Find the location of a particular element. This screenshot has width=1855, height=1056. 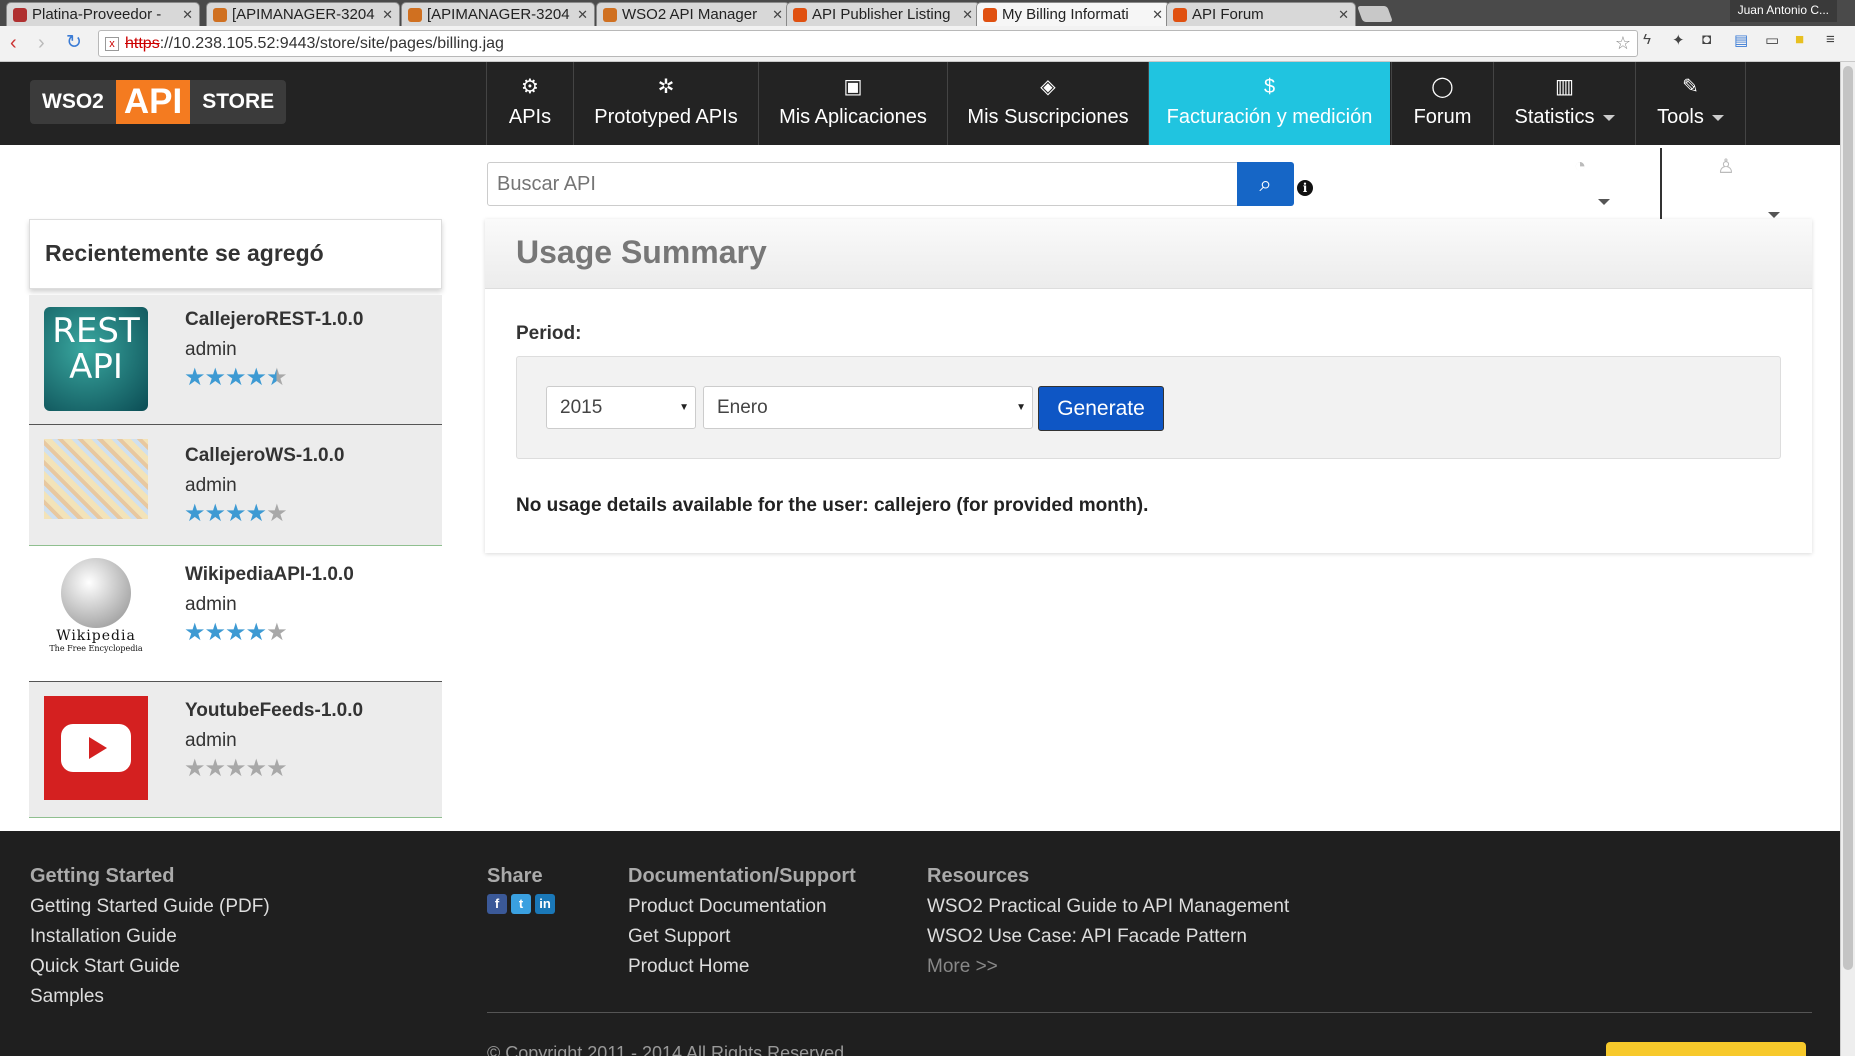

theme-dropdown: ◔ is located at coordinates (1580, 185).